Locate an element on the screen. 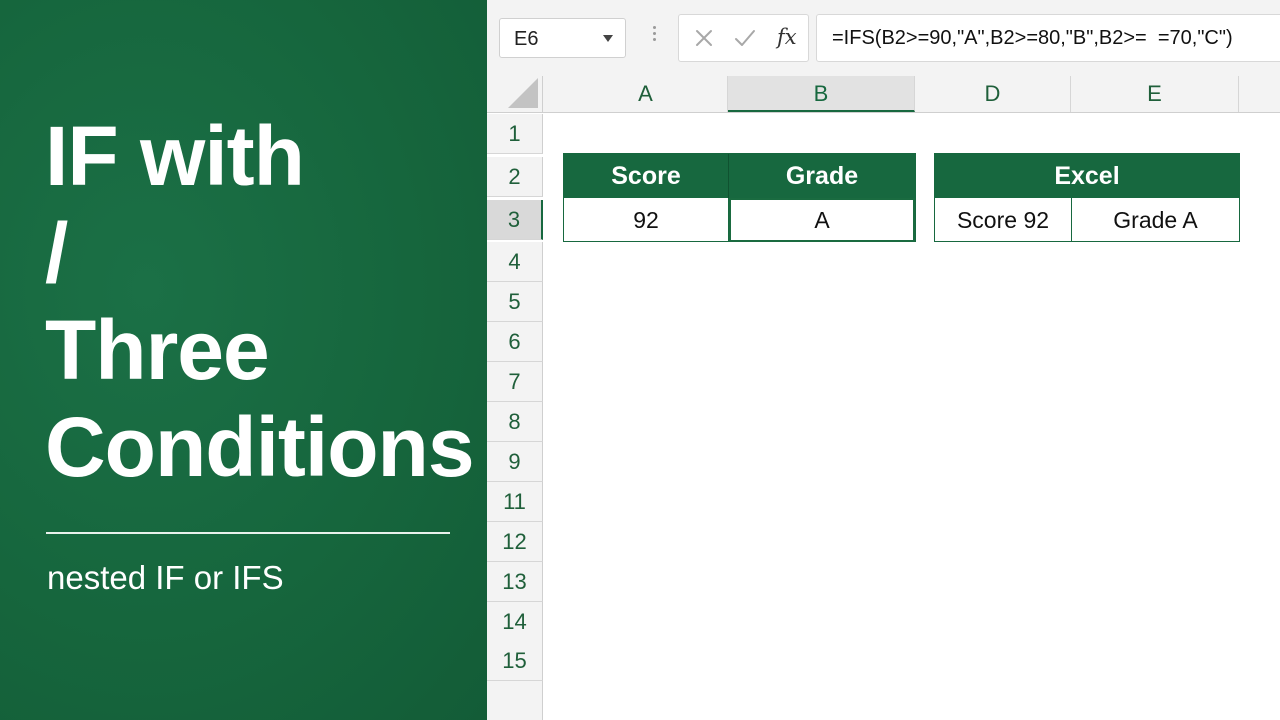  column-headers: A B D E is located at coordinates (883, 94).